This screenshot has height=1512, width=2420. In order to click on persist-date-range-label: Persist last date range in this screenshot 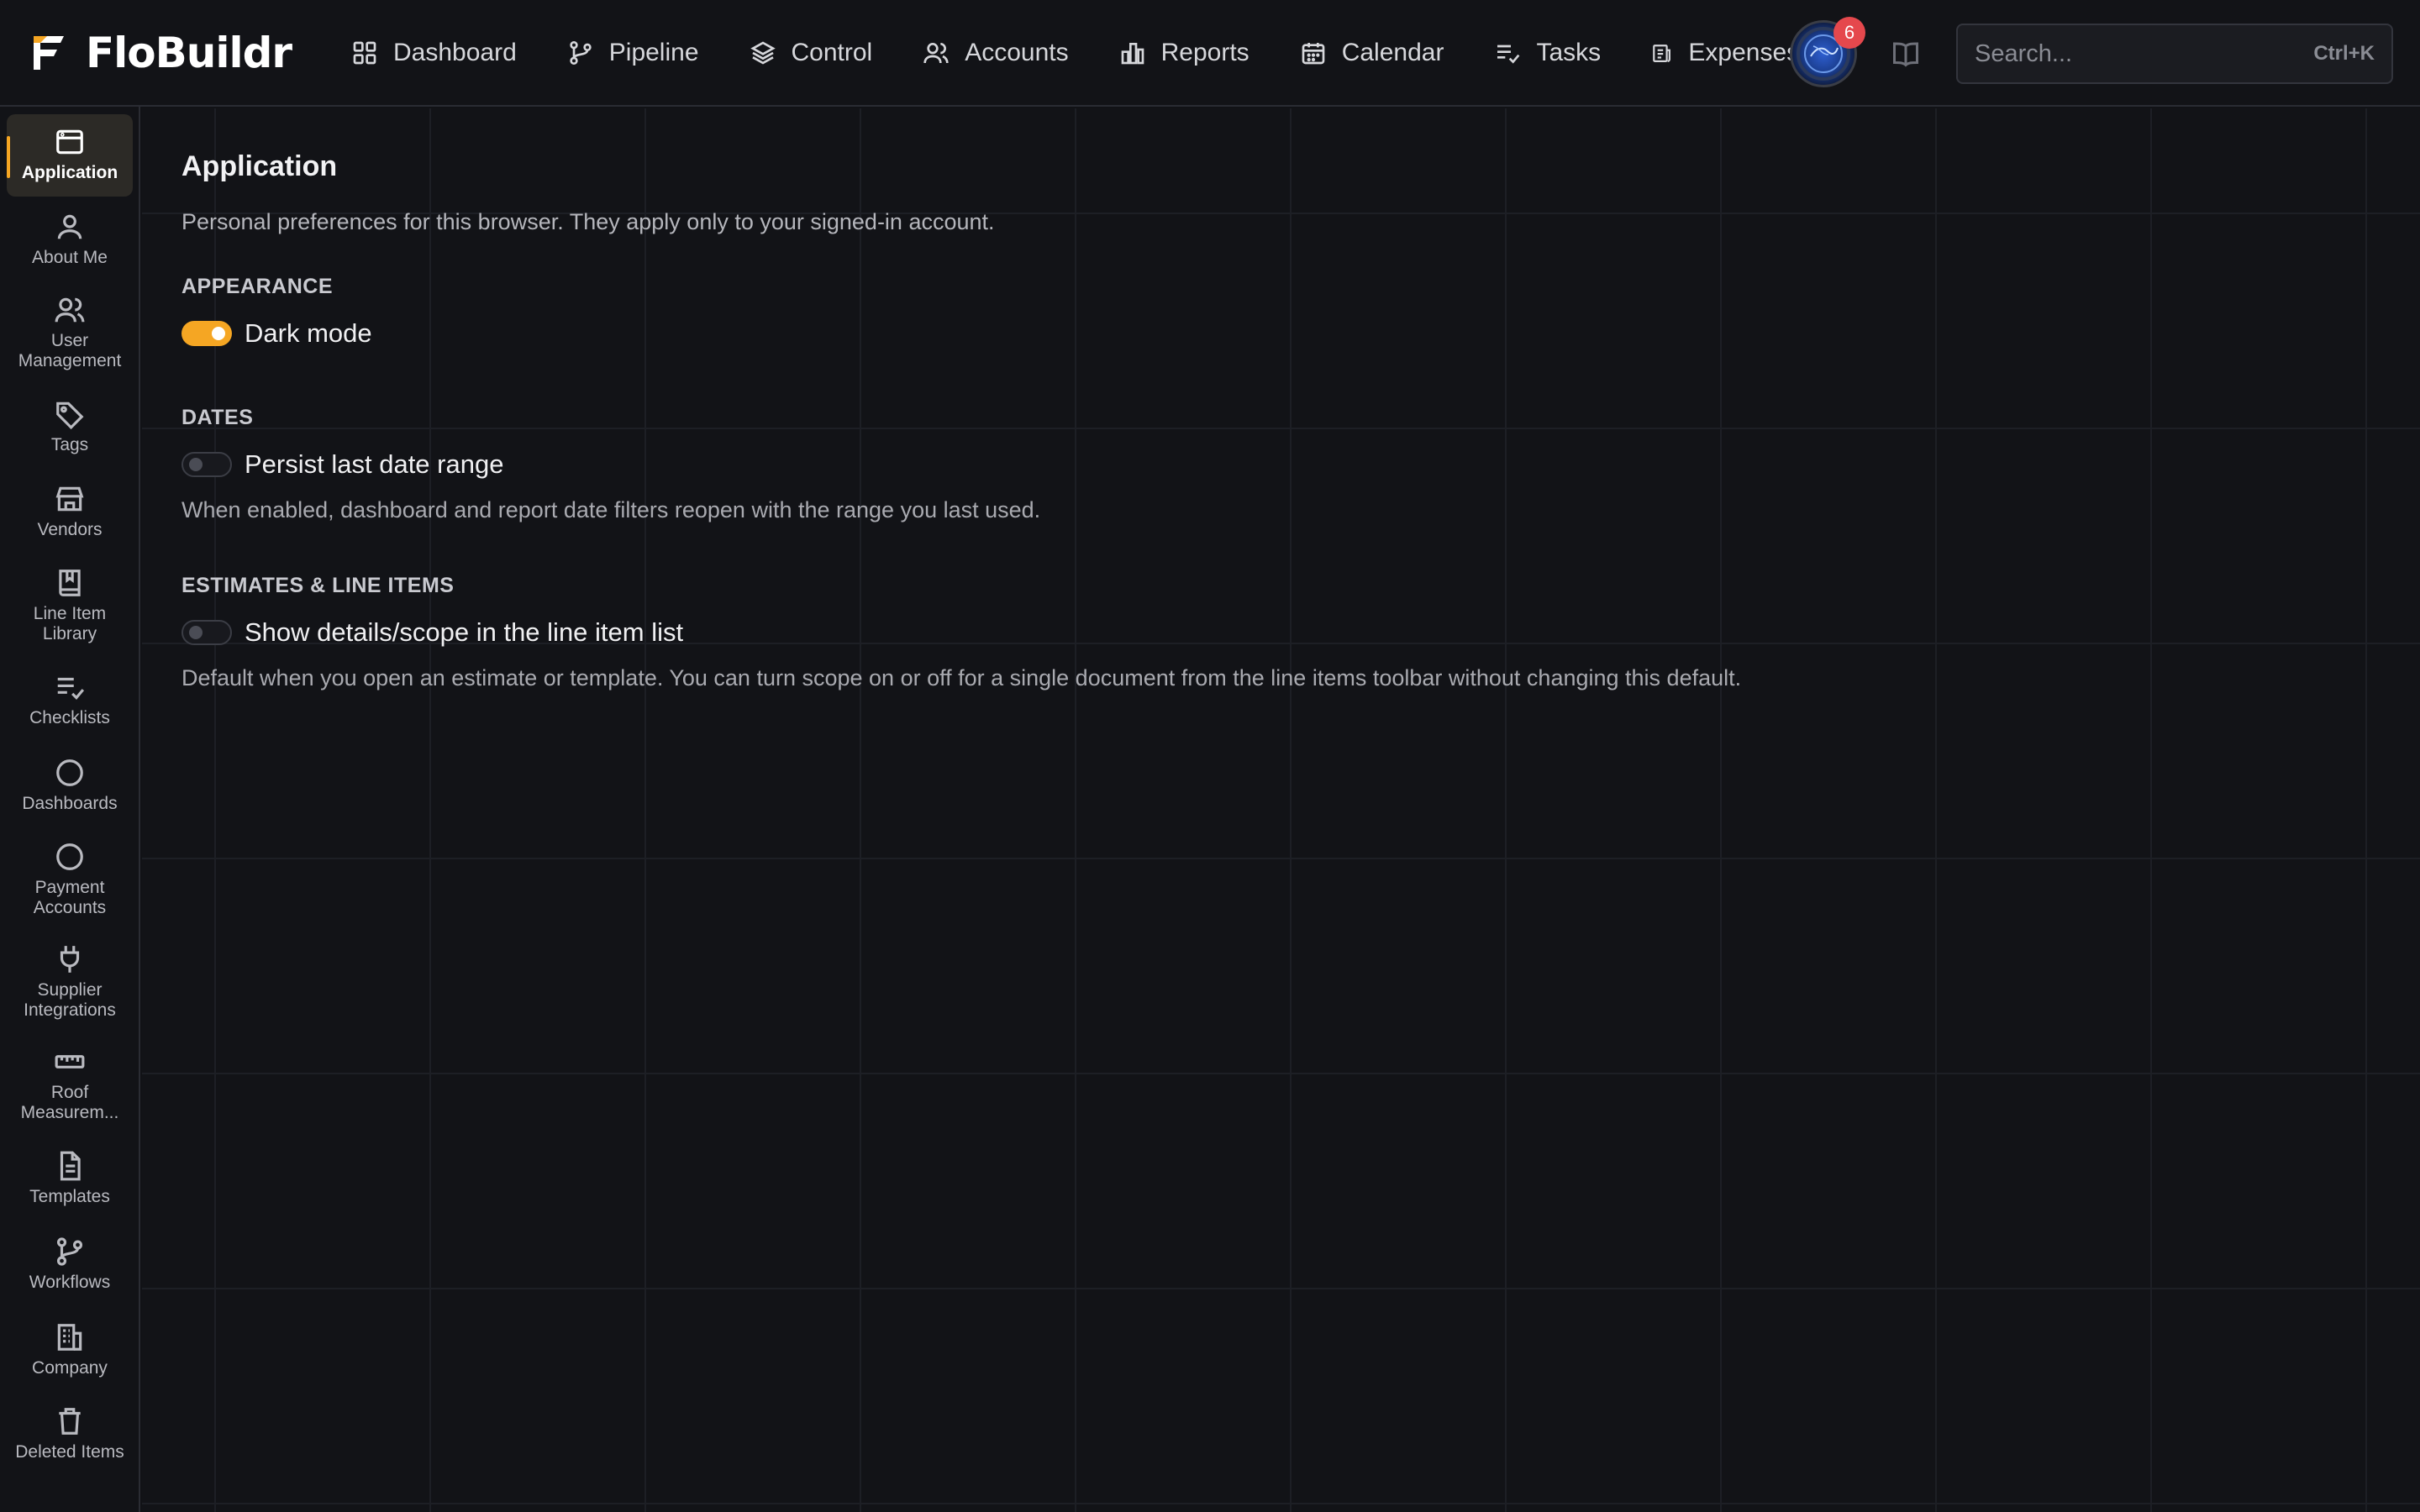, I will do `click(374, 464)`.